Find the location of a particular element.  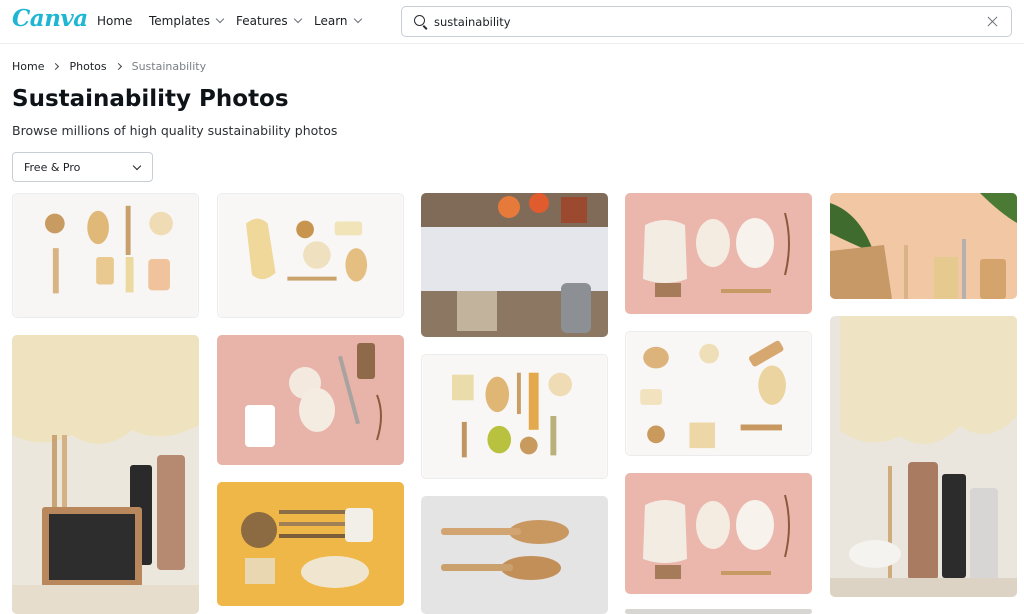

eco-products-flatlay-photo is located at coordinates (514, 416).